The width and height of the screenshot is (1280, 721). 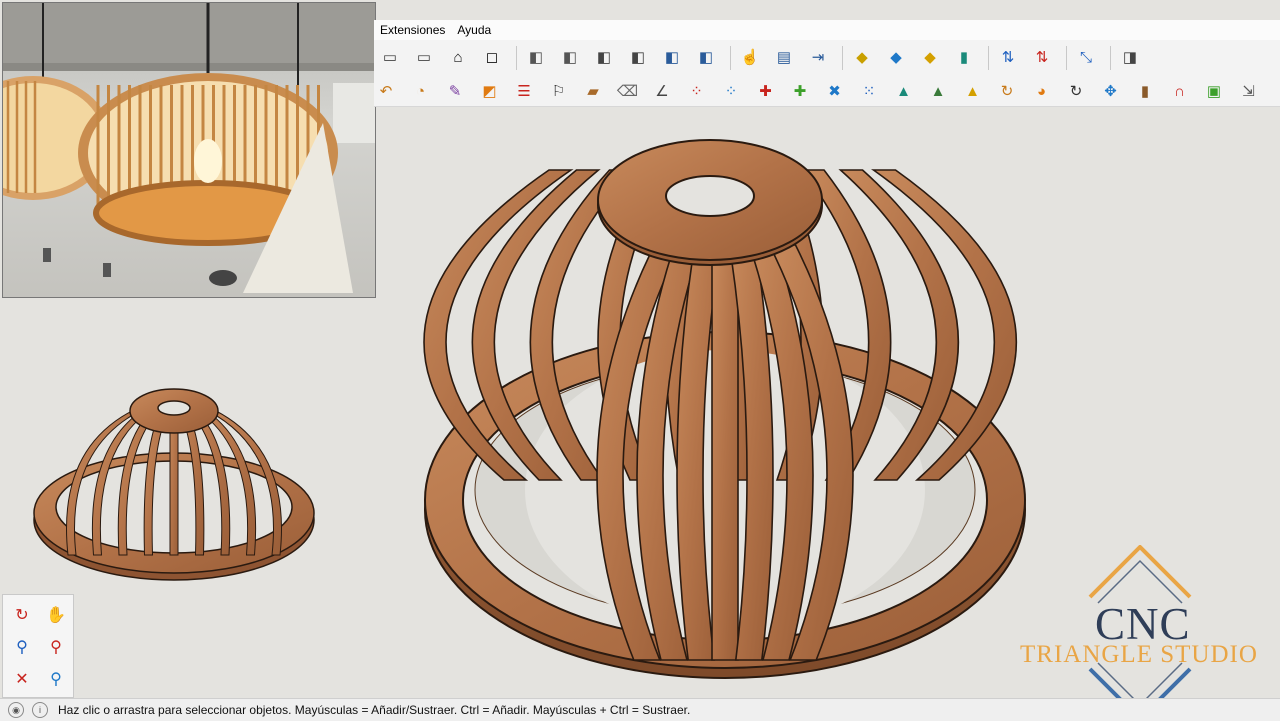 What do you see at coordinates (559, 91) in the screenshot?
I see `flag-icon: ⚐` at bounding box center [559, 91].